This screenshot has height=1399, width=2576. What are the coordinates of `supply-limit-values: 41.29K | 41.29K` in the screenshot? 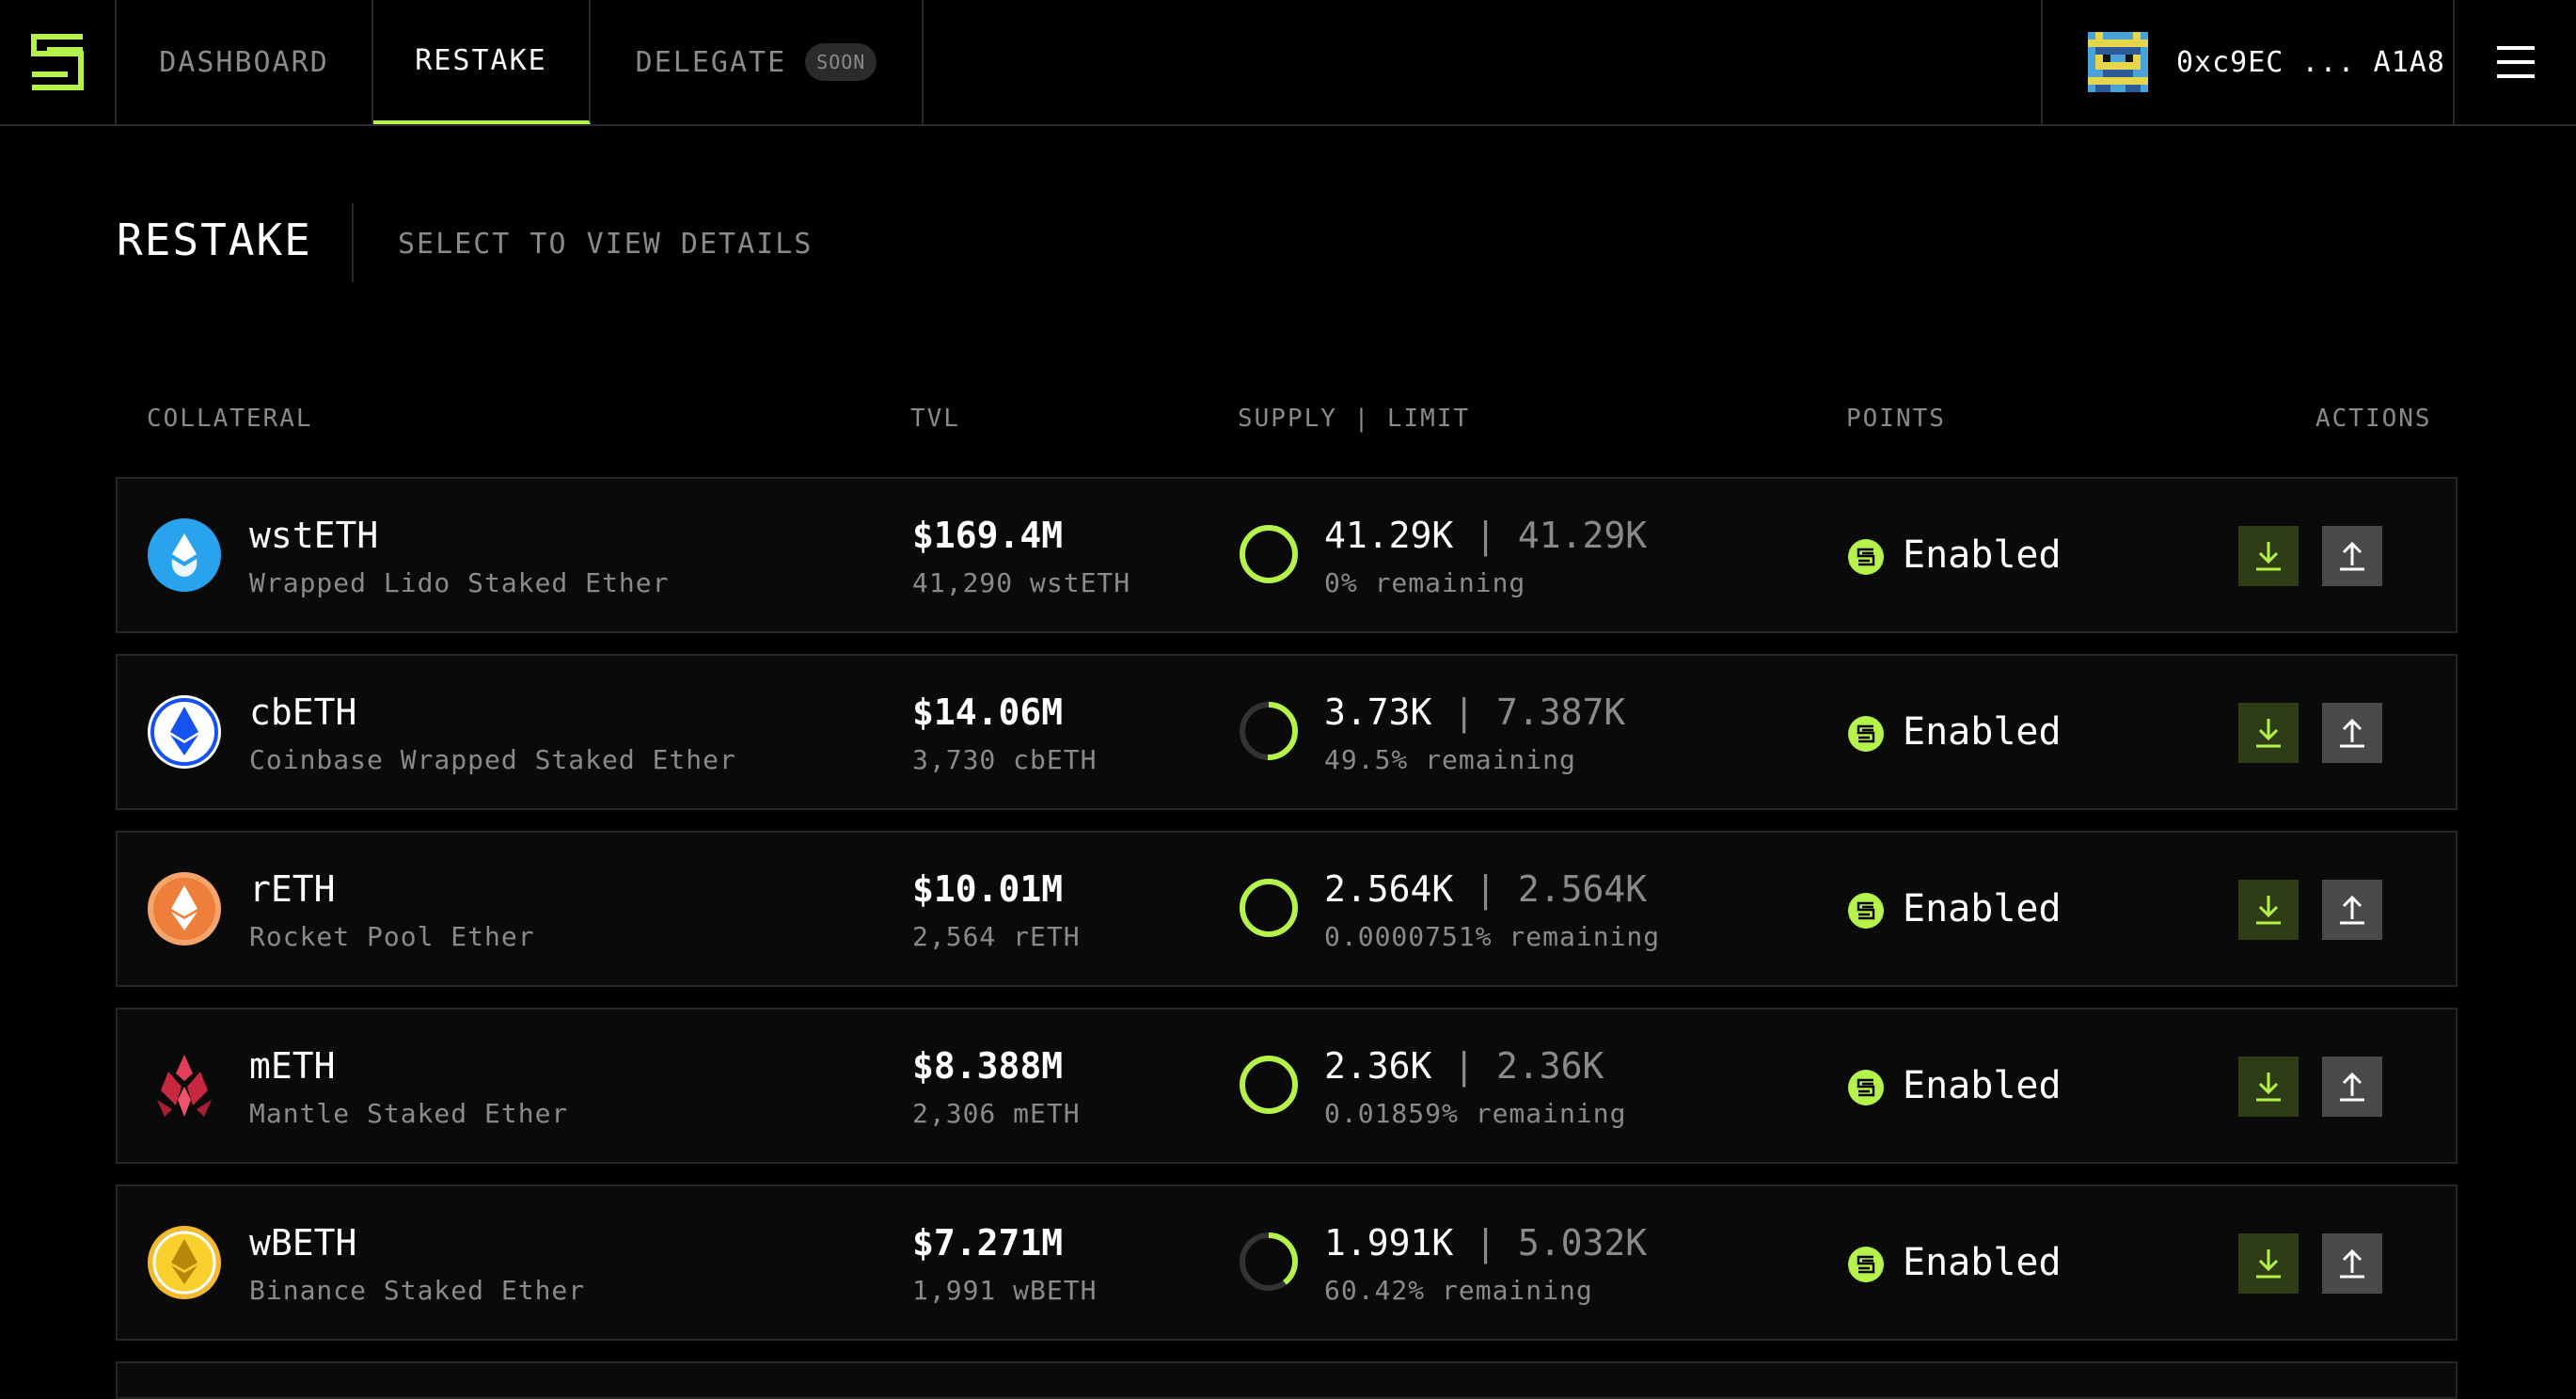 It's located at (1486, 536).